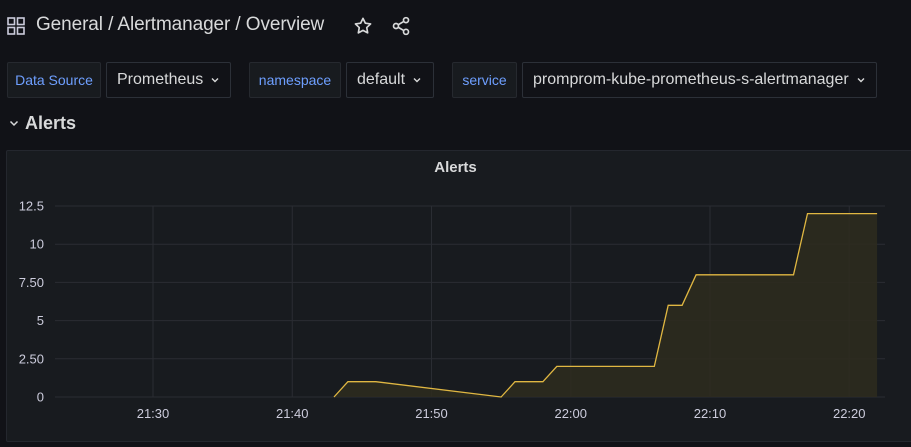 This screenshot has height=447, width=911. What do you see at coordinates (292, 413) in the screenshot?
I see `x-tick-label: 21:40` at bounding box center [292, 413].